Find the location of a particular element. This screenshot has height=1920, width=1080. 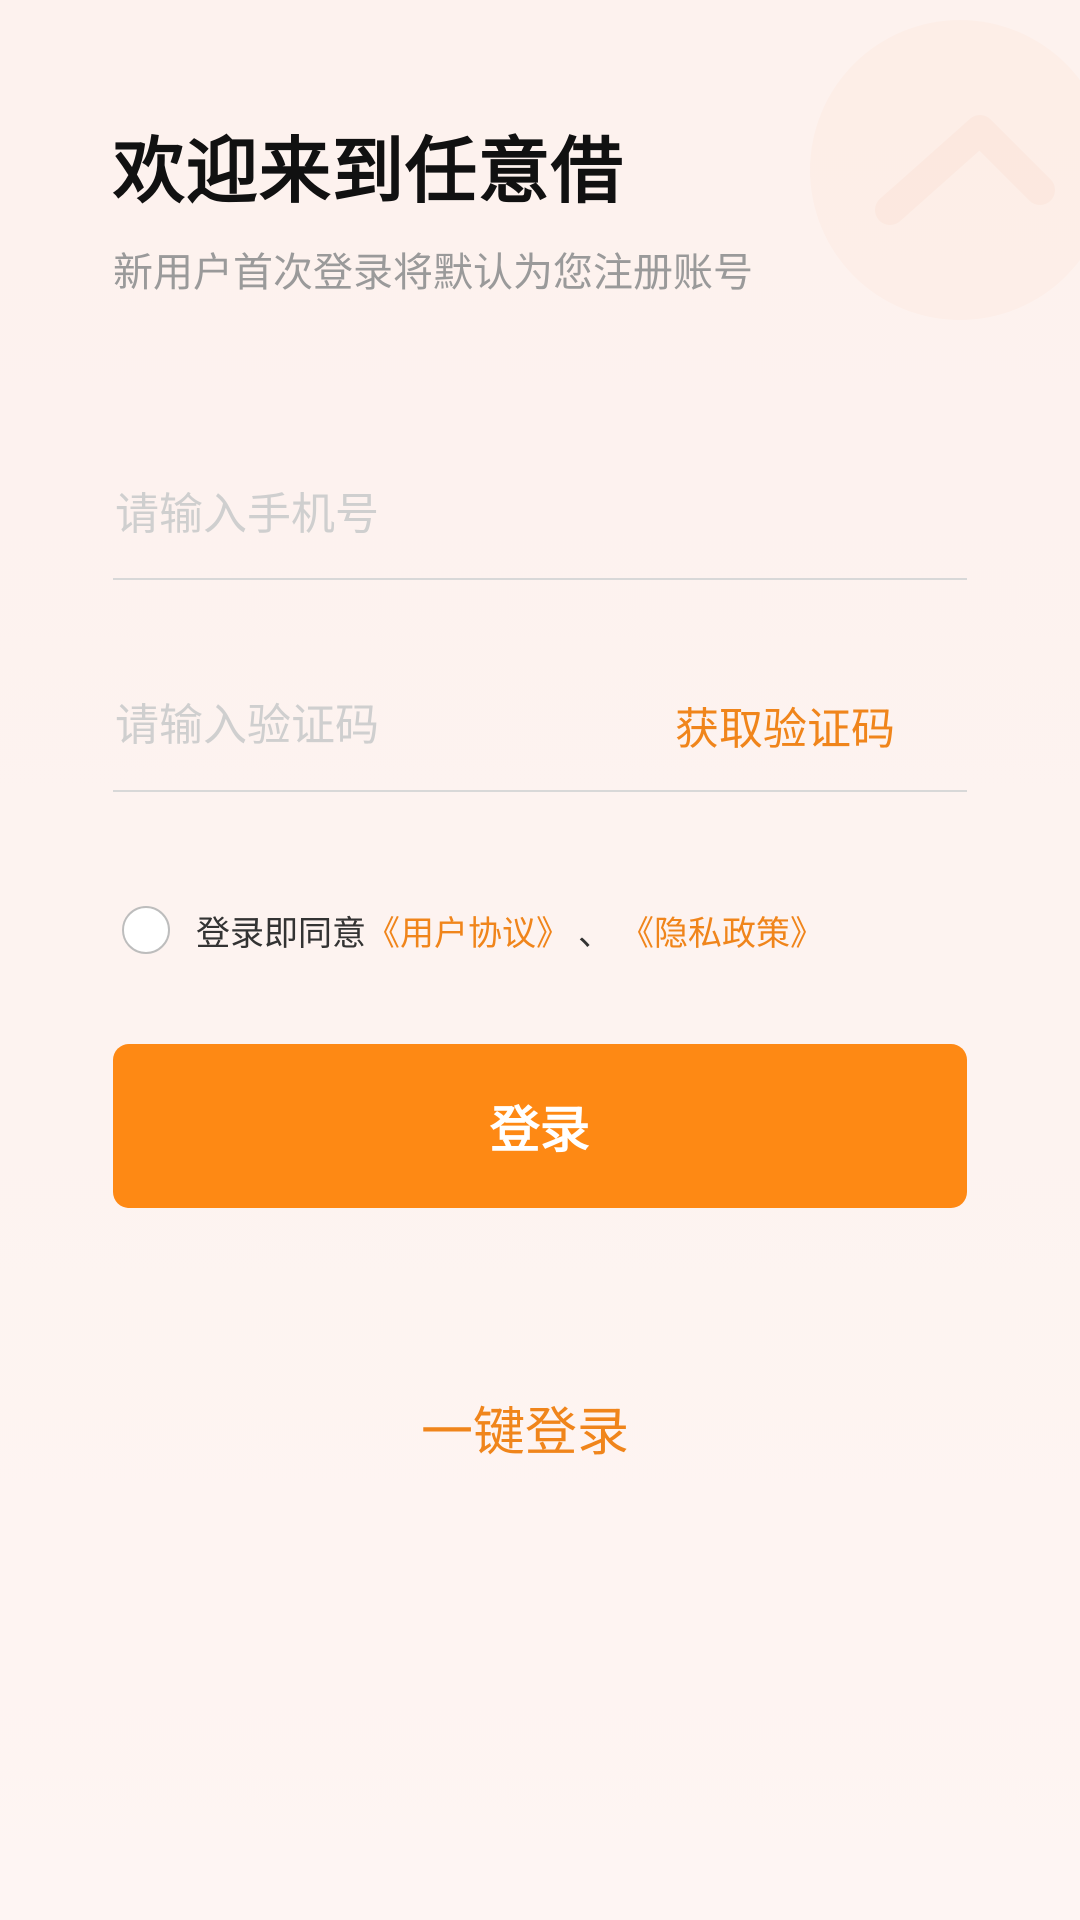

get-code-button: 获取验证码 is located at coordinates (785, 730).